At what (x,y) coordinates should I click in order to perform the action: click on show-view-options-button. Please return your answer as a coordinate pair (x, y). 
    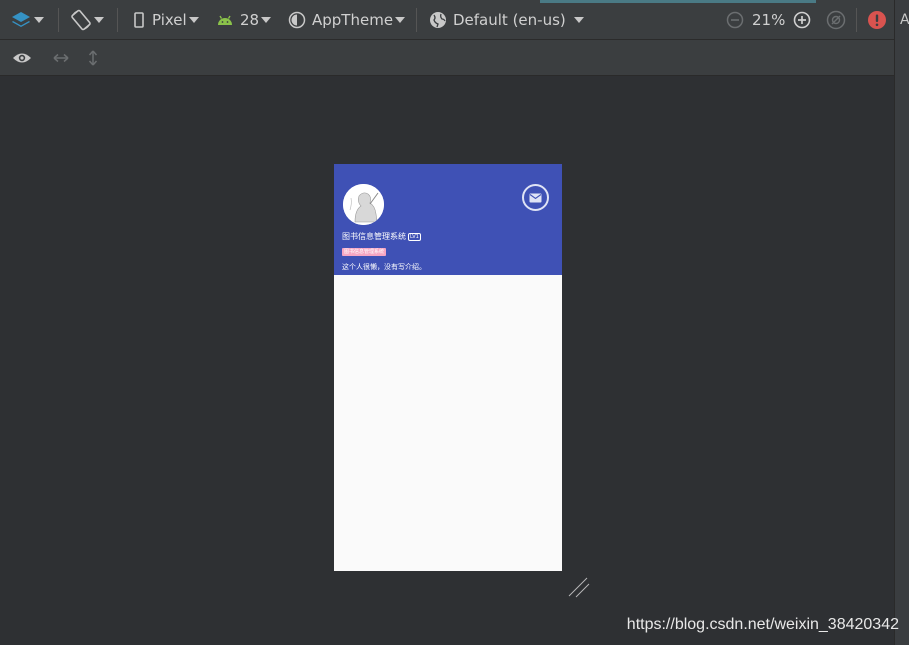
    Looking at the image, I should click on (22, 58).